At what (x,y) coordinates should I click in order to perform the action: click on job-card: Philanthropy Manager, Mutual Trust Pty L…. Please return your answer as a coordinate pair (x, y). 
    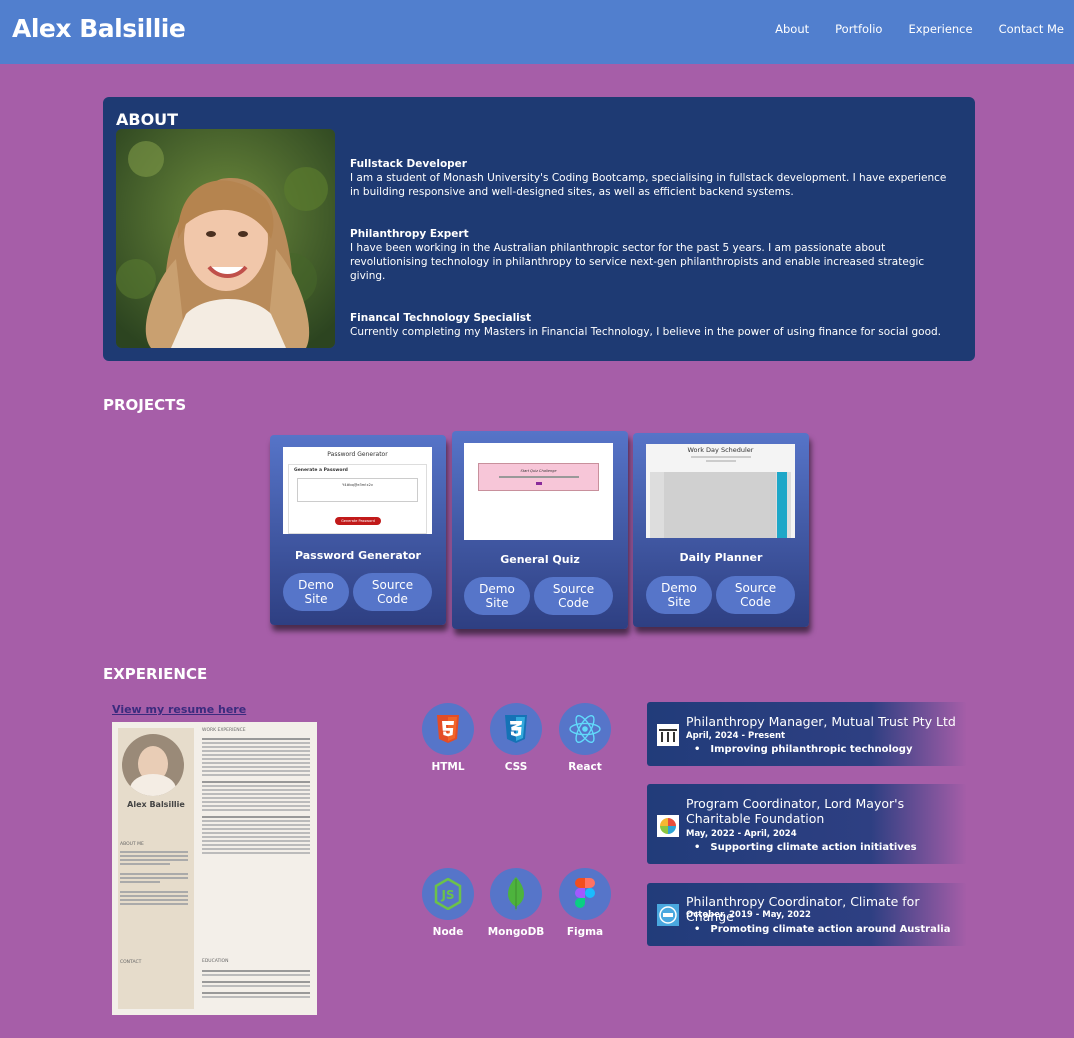
    Looking at the image, I should click on (807, 734).